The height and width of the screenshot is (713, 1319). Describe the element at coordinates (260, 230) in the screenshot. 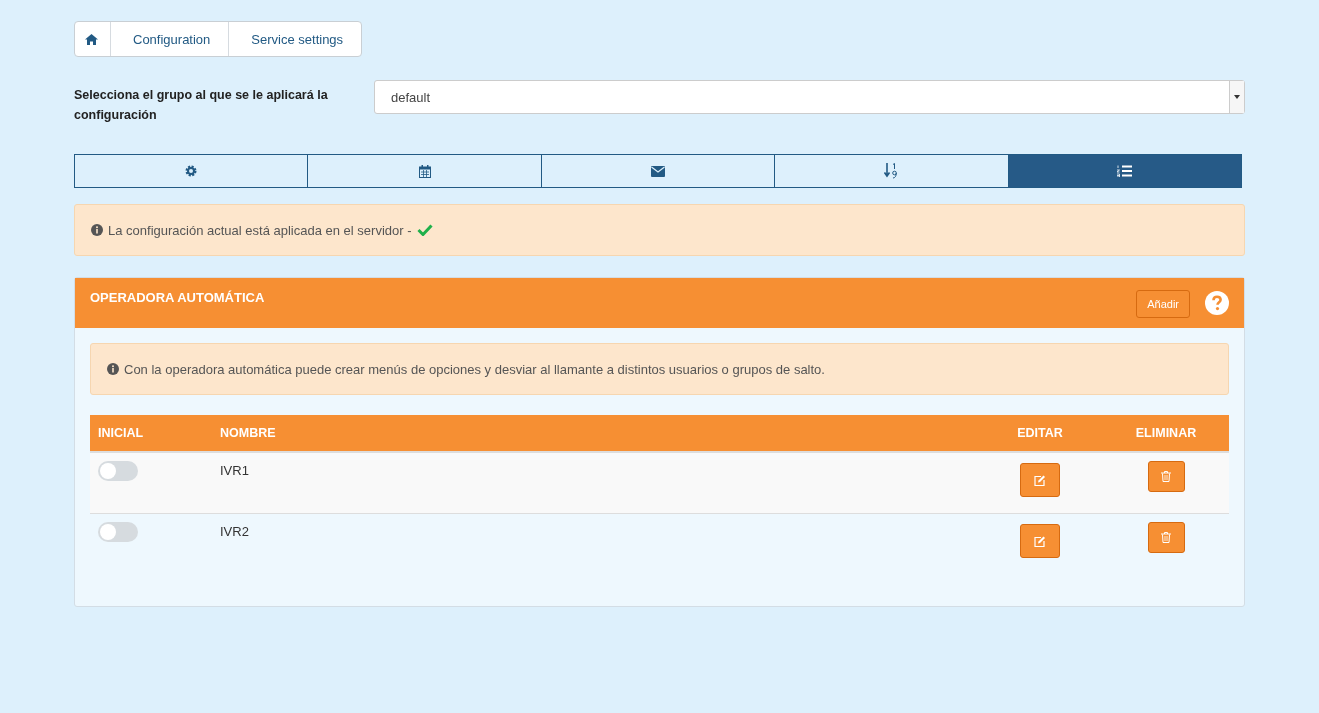

I see `status-text: La configuración actual está aplicada en el servidor -` at that location.